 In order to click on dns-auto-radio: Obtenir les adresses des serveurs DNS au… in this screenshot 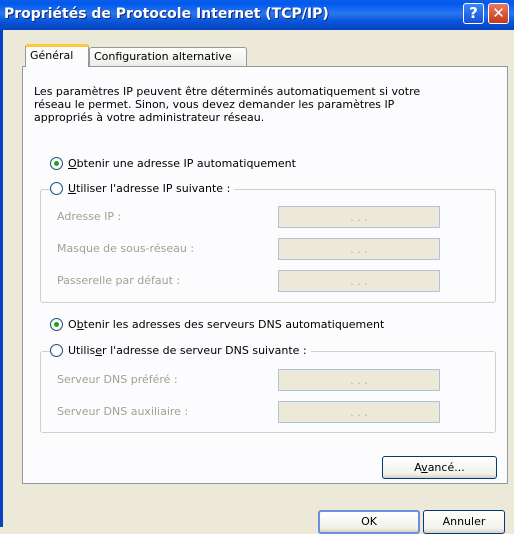, I will do `click(219, 324)`.